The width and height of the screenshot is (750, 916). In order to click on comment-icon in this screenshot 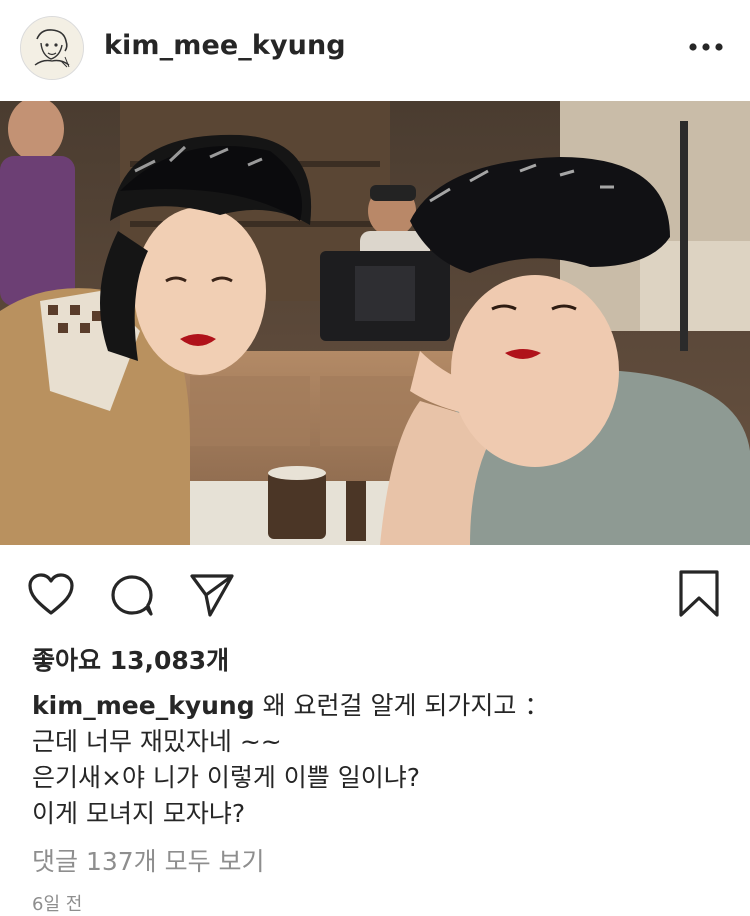, I will do `click(132, 595)`.